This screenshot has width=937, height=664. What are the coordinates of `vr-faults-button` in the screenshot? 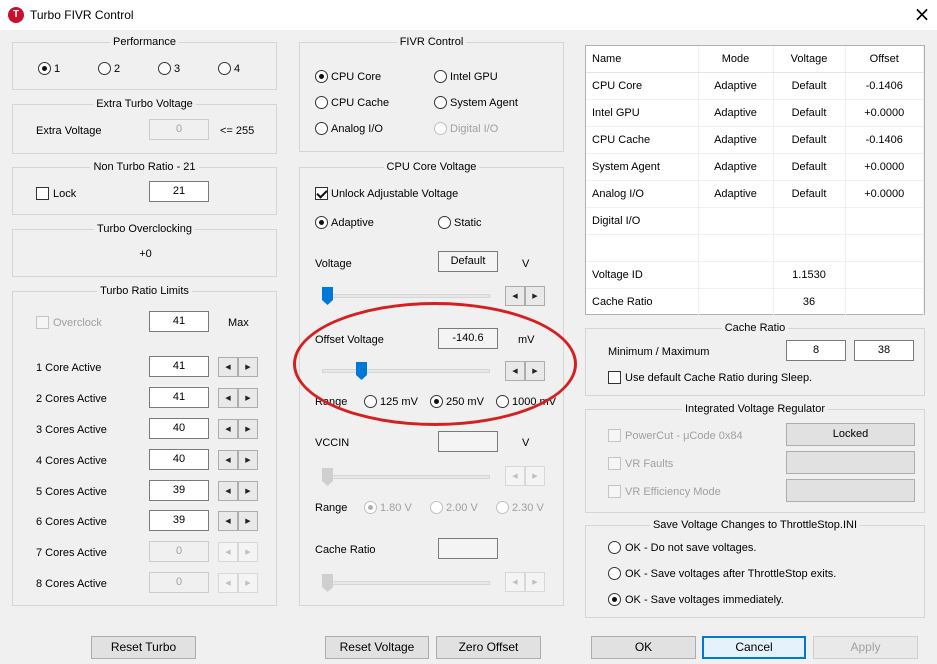 It's located at (850, 462).